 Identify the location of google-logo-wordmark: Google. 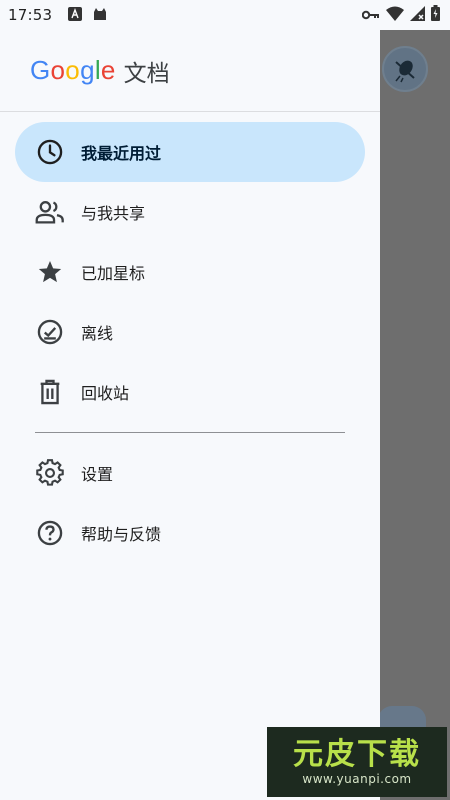
(73, 70).